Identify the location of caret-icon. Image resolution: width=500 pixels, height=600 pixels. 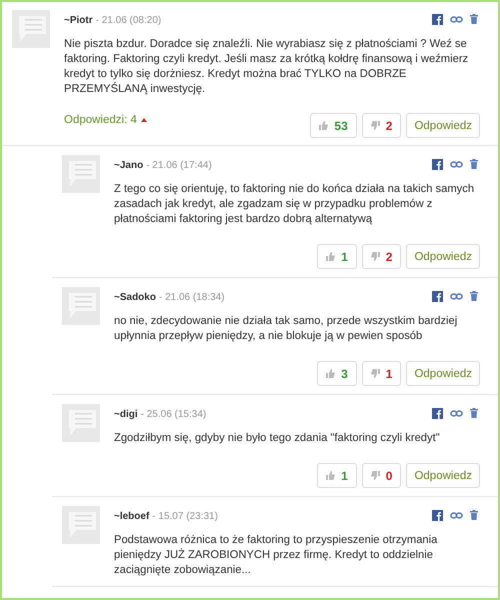
(143, 120).